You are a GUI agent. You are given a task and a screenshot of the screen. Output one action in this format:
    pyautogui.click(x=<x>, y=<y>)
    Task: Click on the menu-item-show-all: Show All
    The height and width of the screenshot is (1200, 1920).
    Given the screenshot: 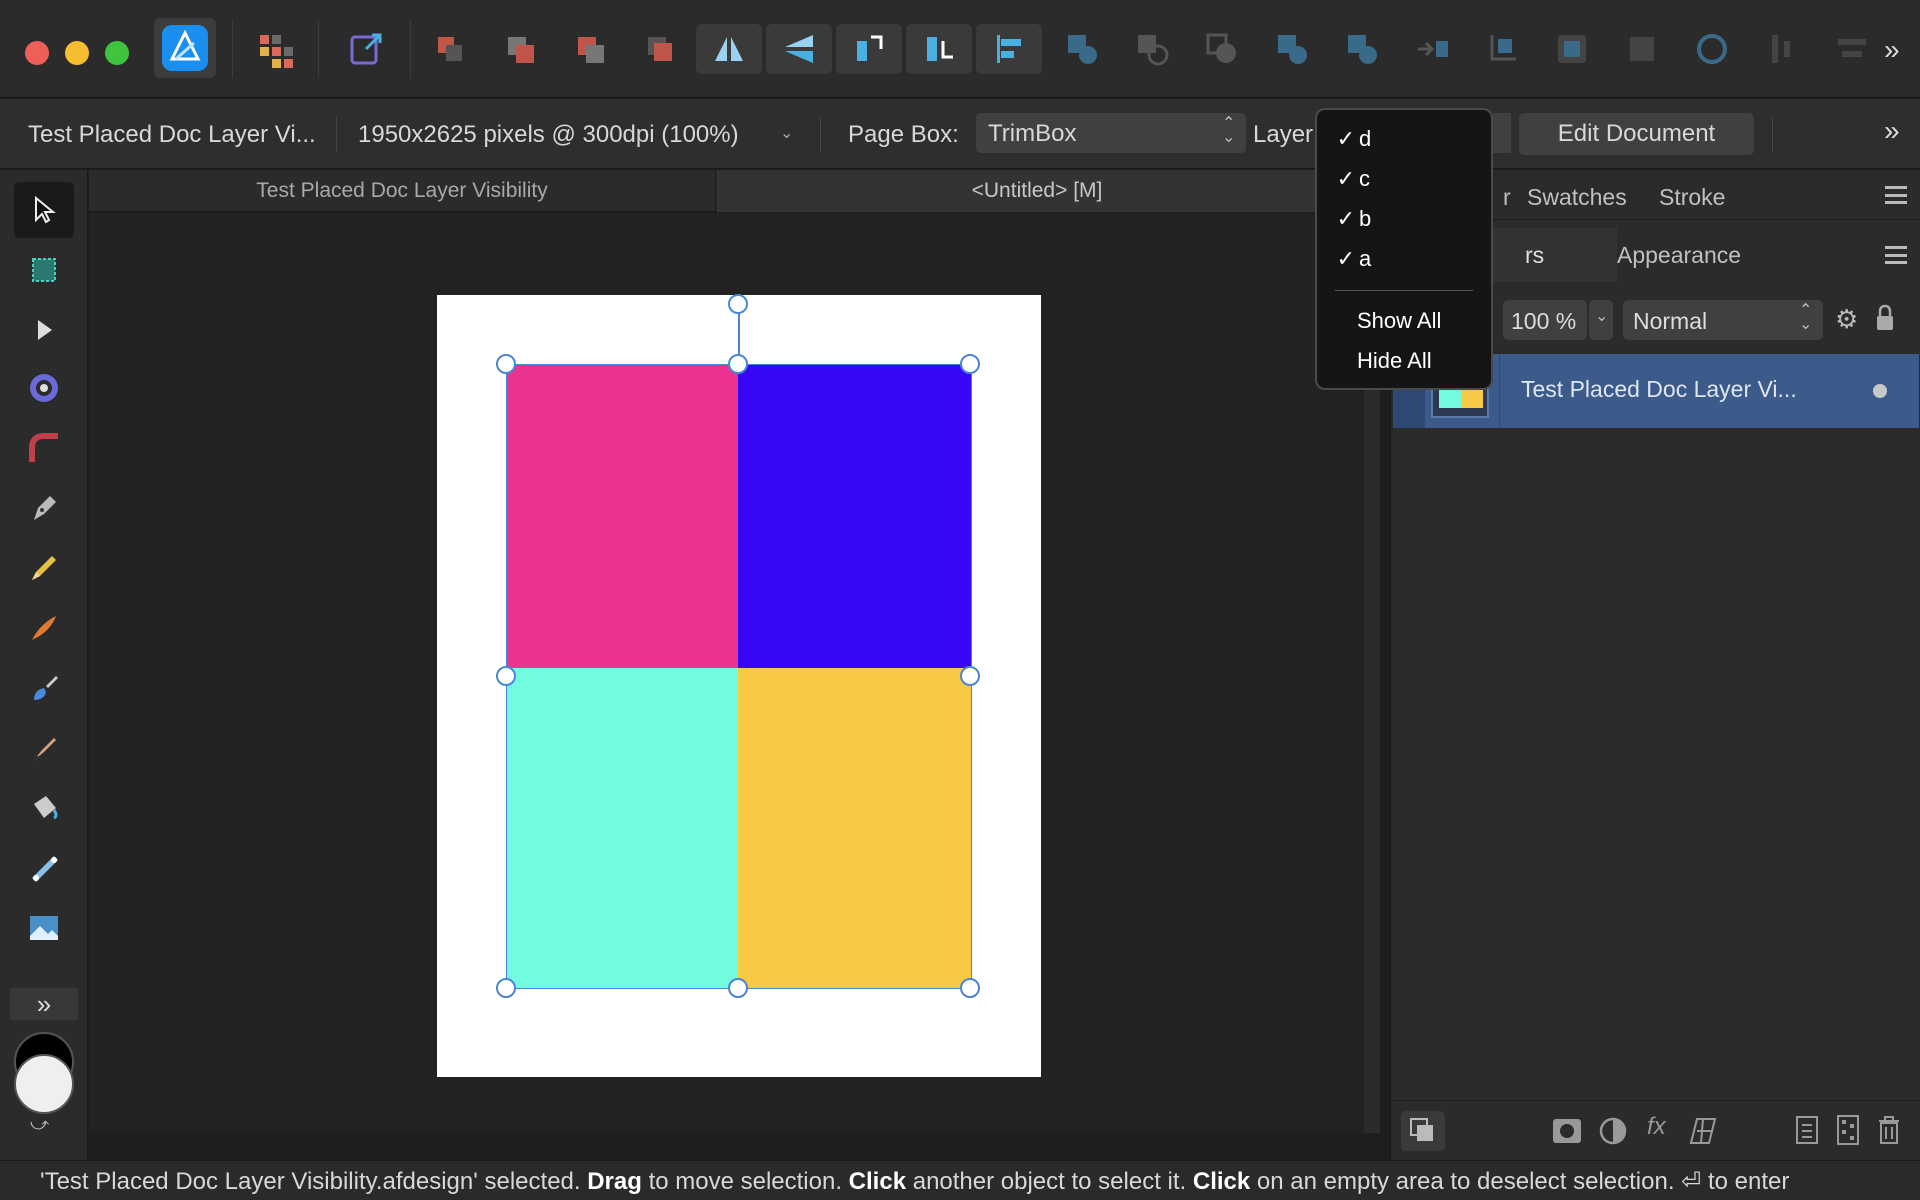 What is the action you would take?
    pyautogui.click(x=1404, y=321)
    